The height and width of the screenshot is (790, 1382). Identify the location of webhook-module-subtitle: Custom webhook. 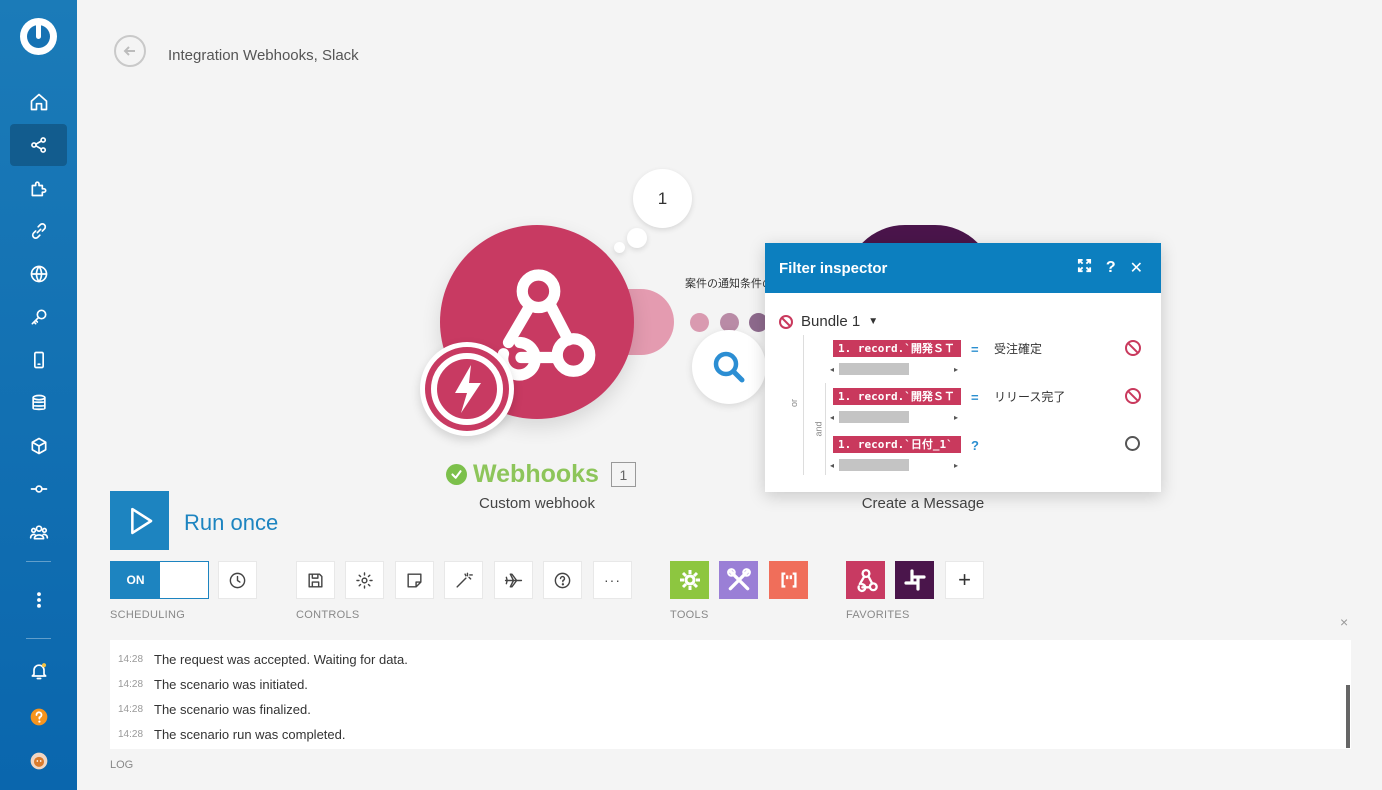
(537, 503).